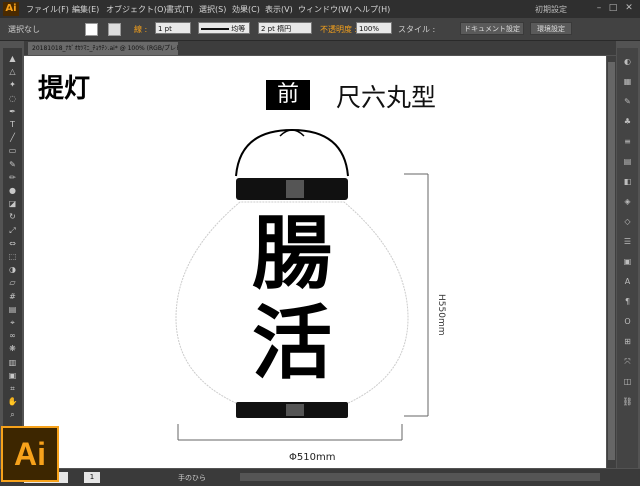 The height and width of the screenshot is (486, 640). Describe the element at coordinates (295, 189) in the screenshot. I see `lantern-top-band-highlight` at that location.